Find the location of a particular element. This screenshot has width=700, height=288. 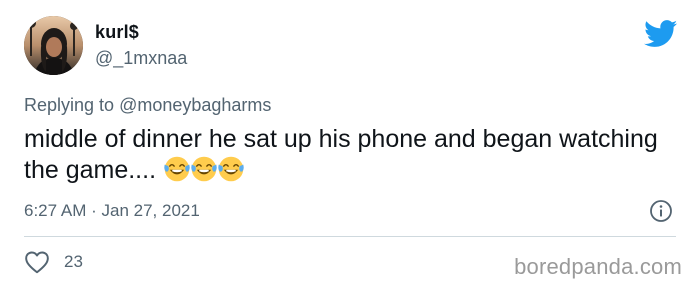

divider is located at coordinates (350, 236).